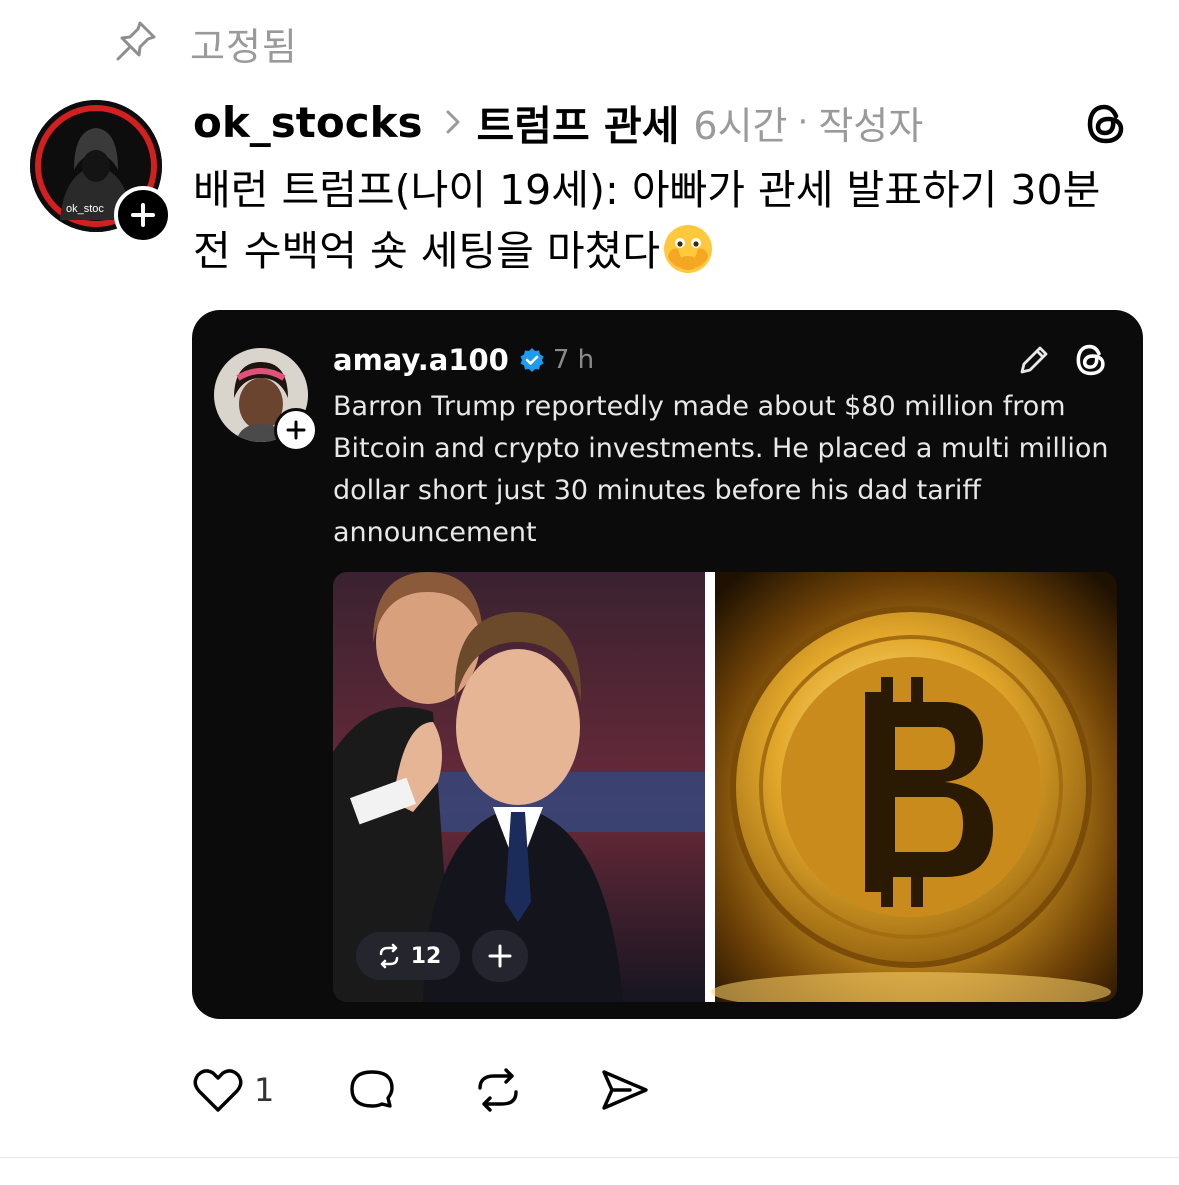 This screenshot has height=1185, width=1179. Describe the element at coordinates (688, 249) in the screenshot. I see `face-hand-over-mouth-icon` at that location.